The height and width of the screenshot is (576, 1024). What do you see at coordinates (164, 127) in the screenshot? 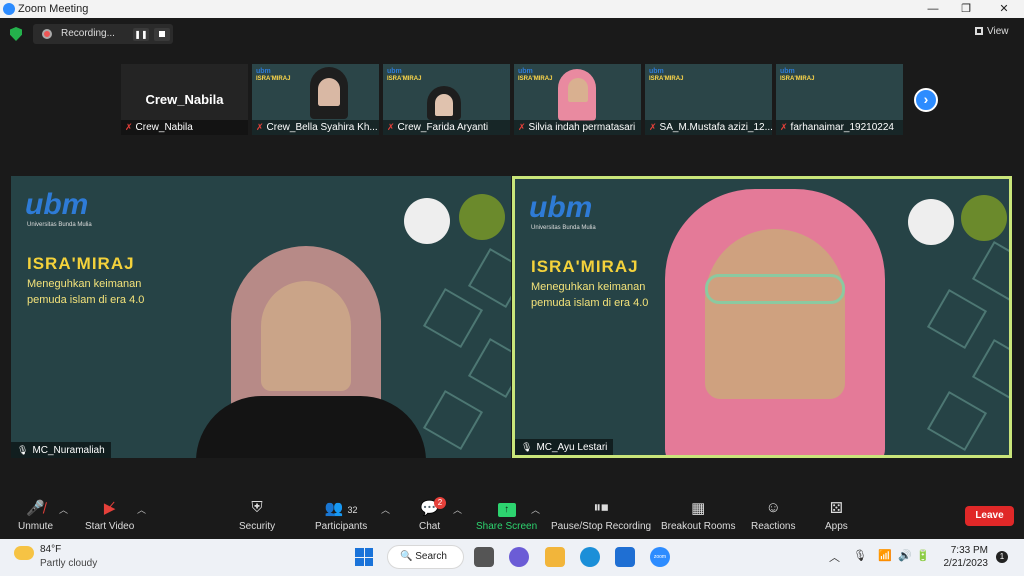
I see `participant-name: Crew_Nabila` at bounding box center [164, 127].